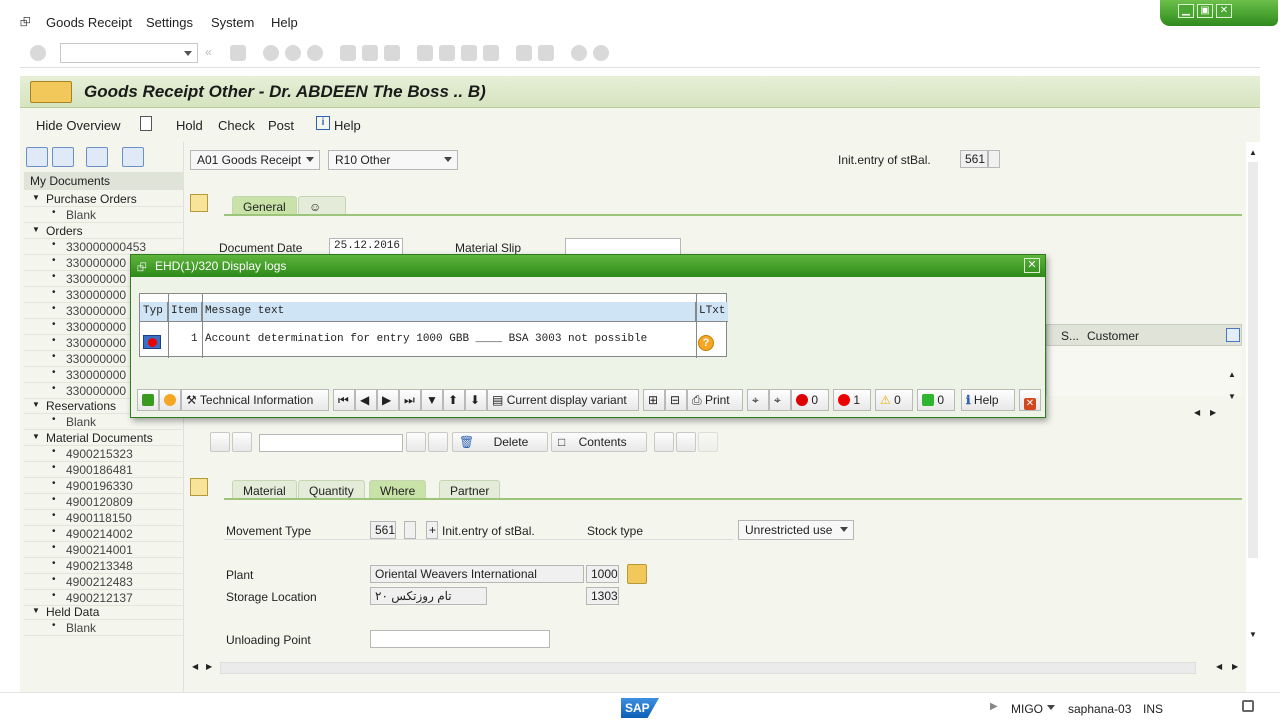 The height and width of the screenshot is (720, 1280). I want to click on post-button: Post, so click(281, 125).